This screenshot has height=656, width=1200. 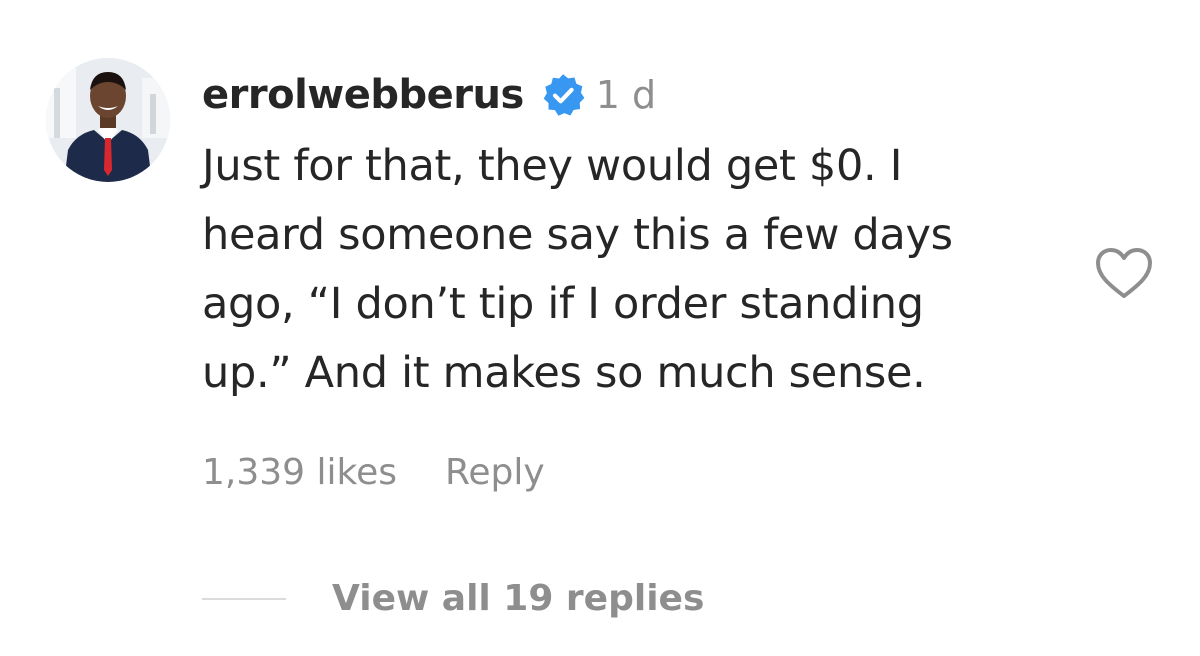 I want to click on likes-count: 1,339 likes, so click(x=299, y=472).